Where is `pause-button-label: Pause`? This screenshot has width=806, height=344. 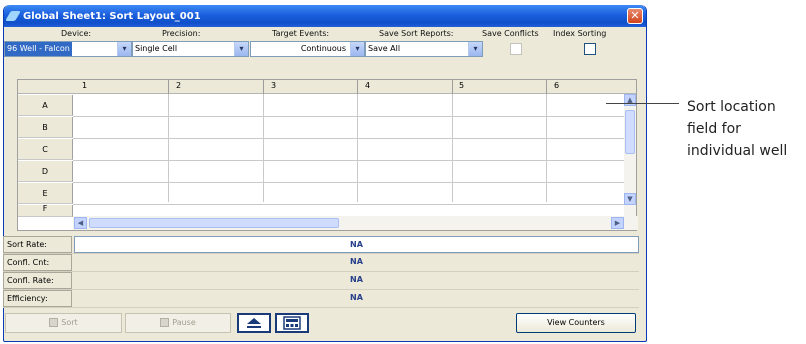 pause-button-label: Pause is located at coordinates (184, 322).